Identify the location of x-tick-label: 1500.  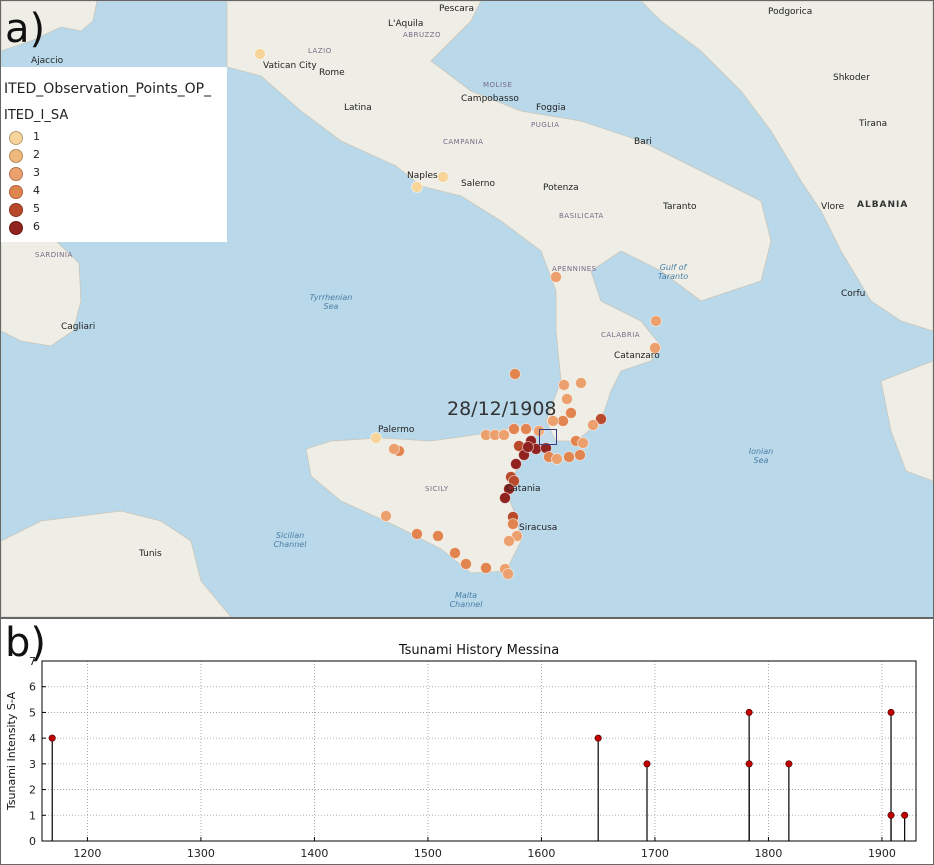
(428, 853).